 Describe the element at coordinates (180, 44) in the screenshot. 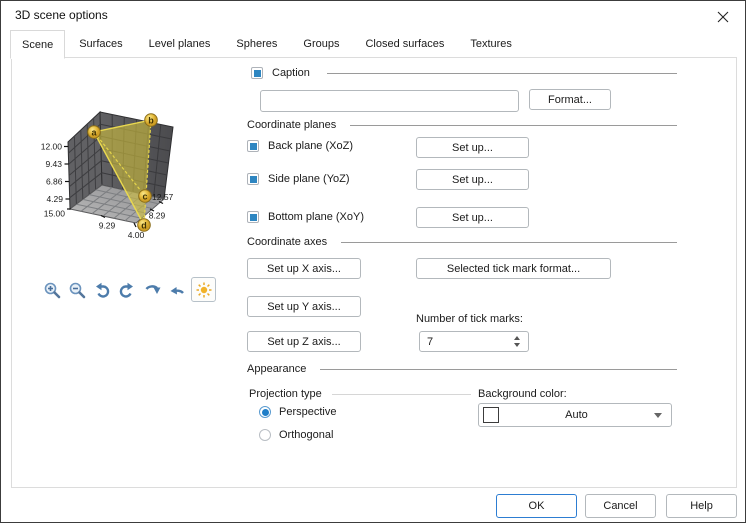

I see `tab-level-planes: Level planes` at that location.